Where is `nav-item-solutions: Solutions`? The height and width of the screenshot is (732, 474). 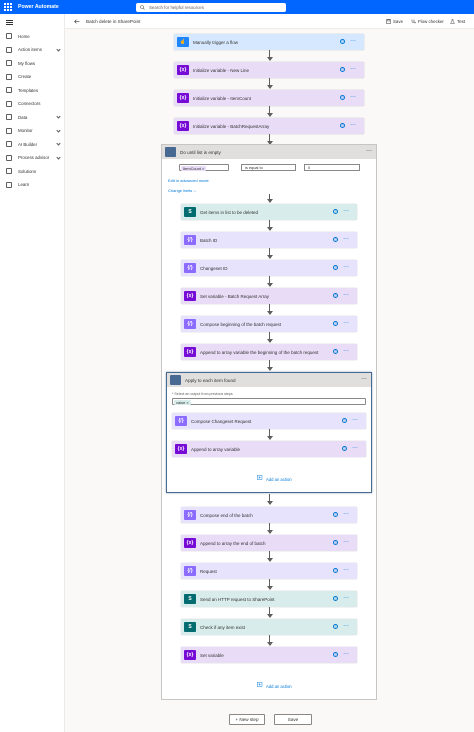
nav-item-solutions: Solutions is located at coordinates (32, 171).